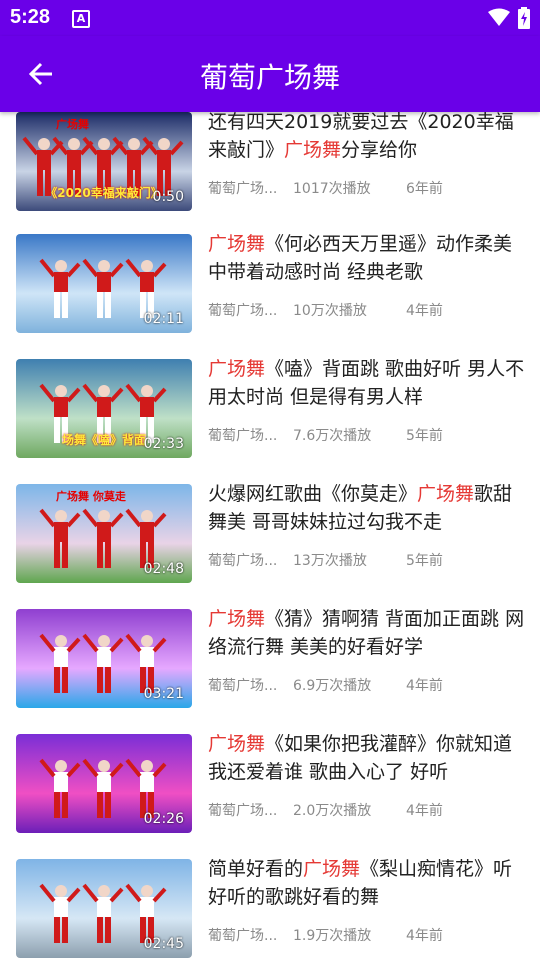 The image size is (540, 960). What do you see at coordinates (367, 258) in the screenshot?
I see `video-title: 广场舞《何必西天万里遥》动作柔美中带着动感时尚 经典老歌` at bounding box center [367, 258].